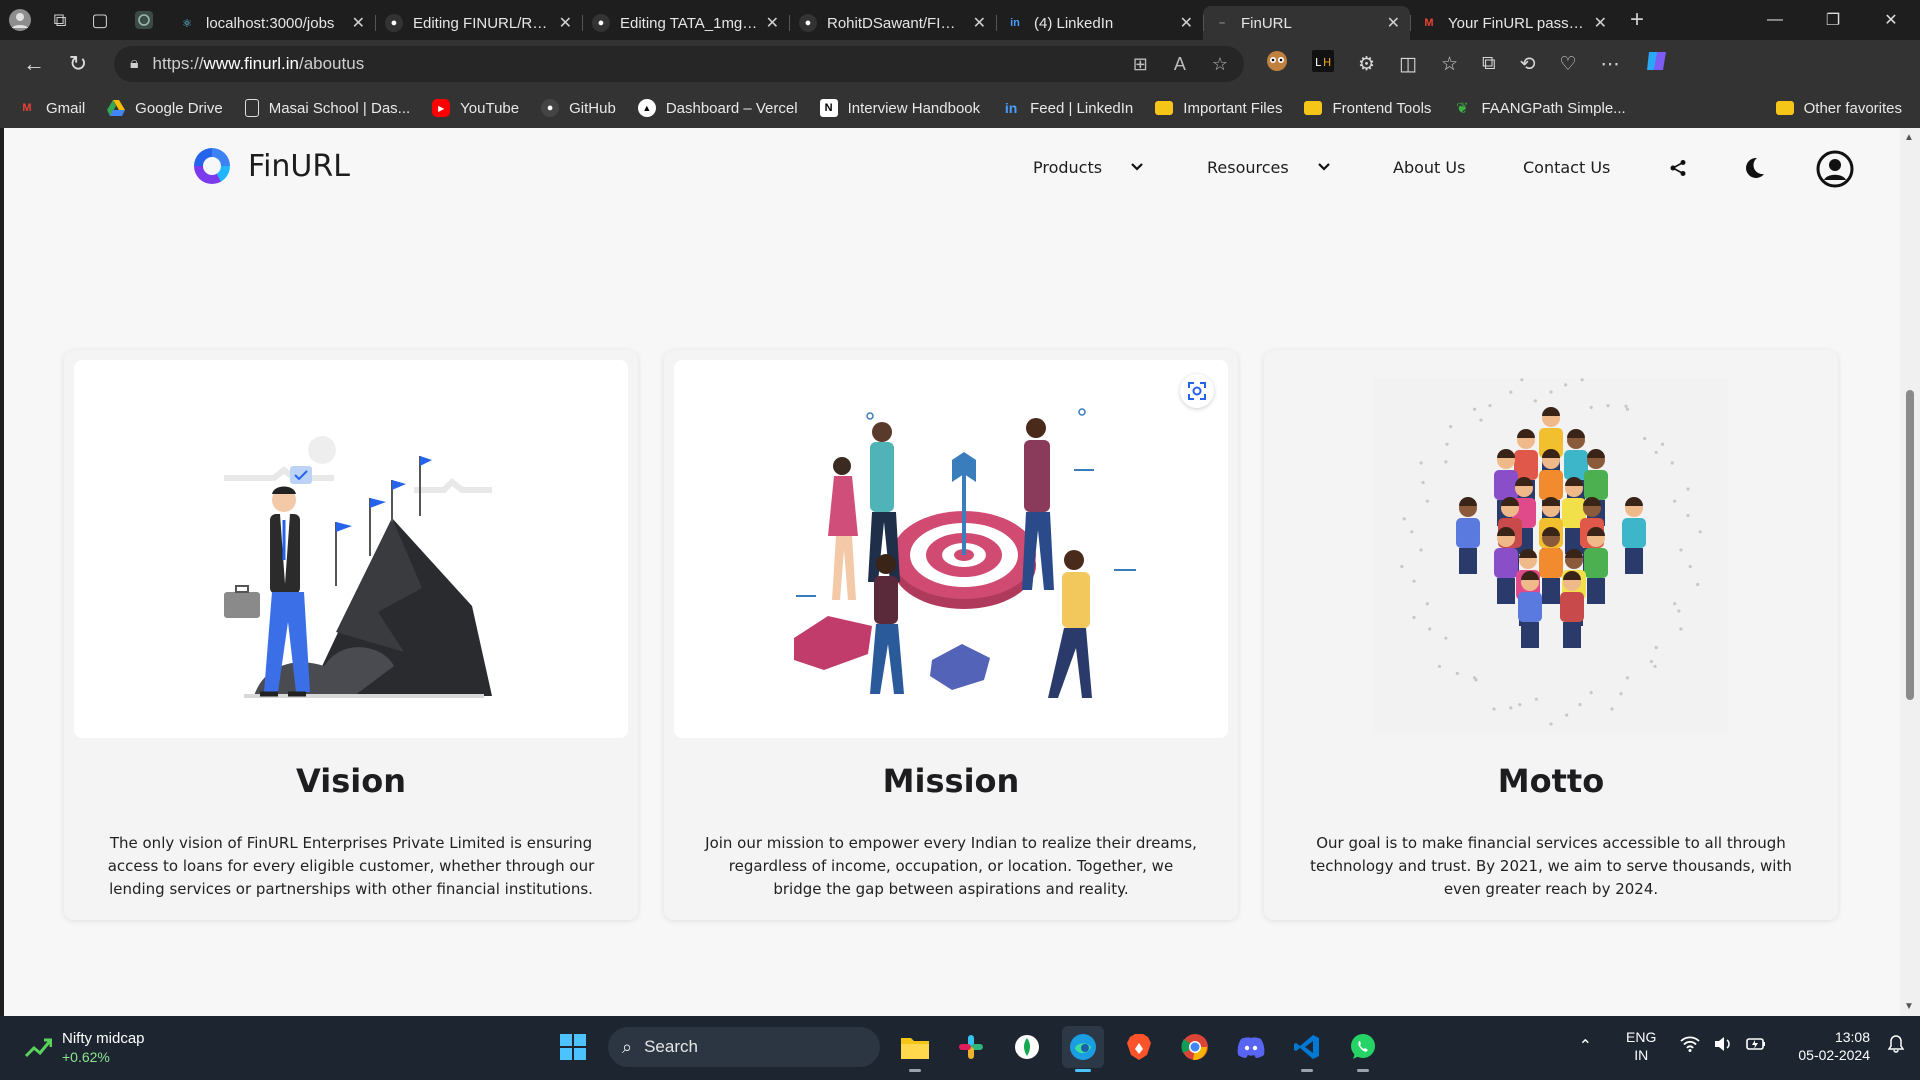 The image size is (1920, 1080). Describe the element at coordinates (20, 20) in the screenshot. I see `profile-icon` at that location.